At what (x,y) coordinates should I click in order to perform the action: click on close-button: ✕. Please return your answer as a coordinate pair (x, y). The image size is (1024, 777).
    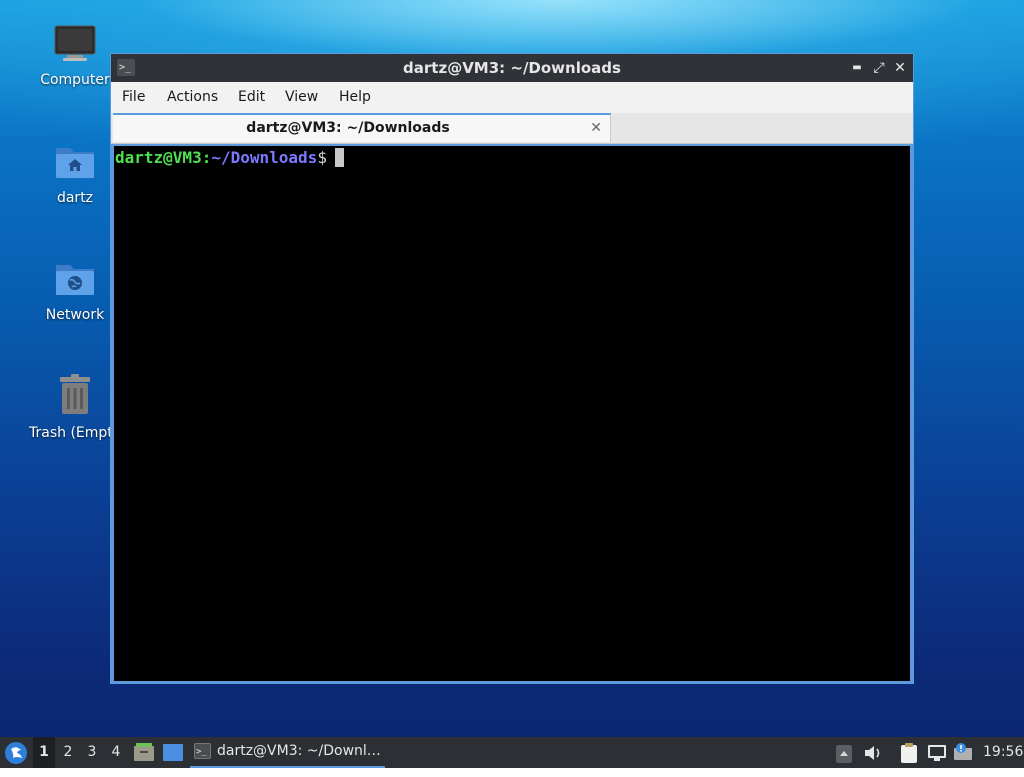
    Looking at the image, I should click on (900, 68).